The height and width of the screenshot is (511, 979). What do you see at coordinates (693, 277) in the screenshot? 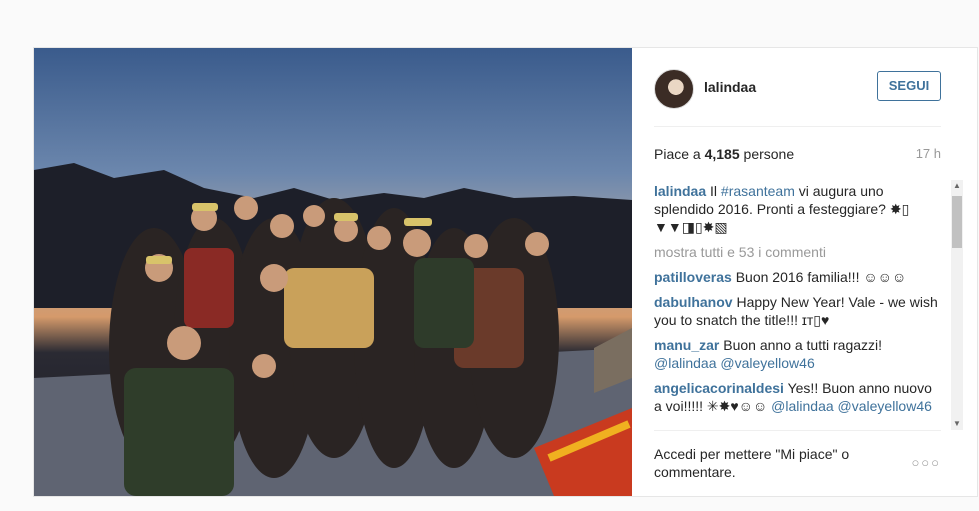
I see `comment-username: patilloveras` at bounding box center [693, 277].